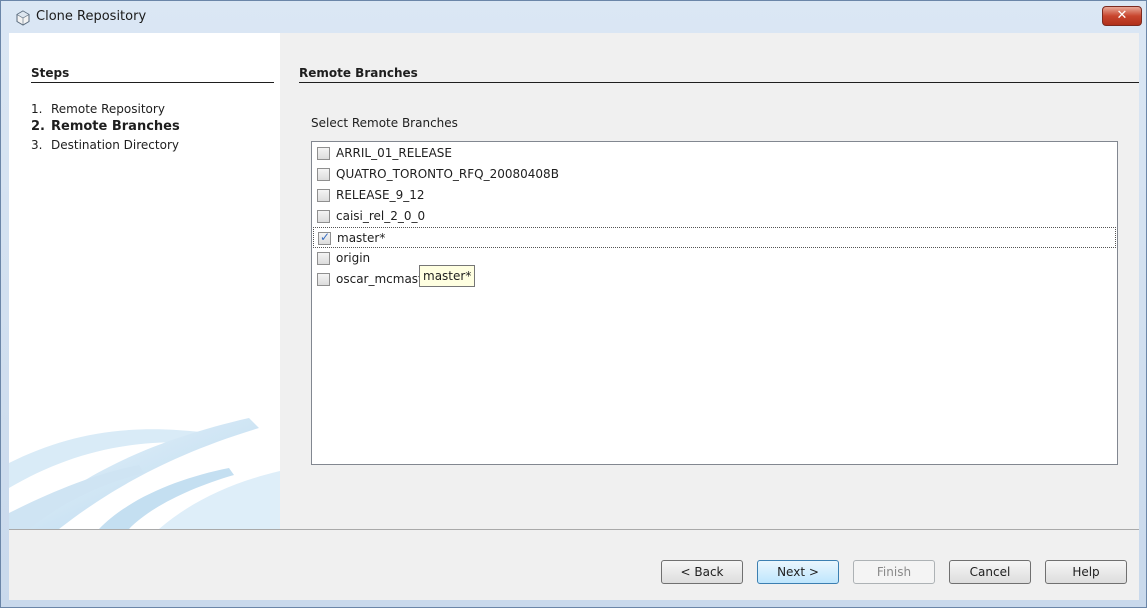 This screenshot has height=608, width=1147. Describe the element at coordinates (358, 73) in the screenshot. I see `panel-title: Remote Branches` at that location.